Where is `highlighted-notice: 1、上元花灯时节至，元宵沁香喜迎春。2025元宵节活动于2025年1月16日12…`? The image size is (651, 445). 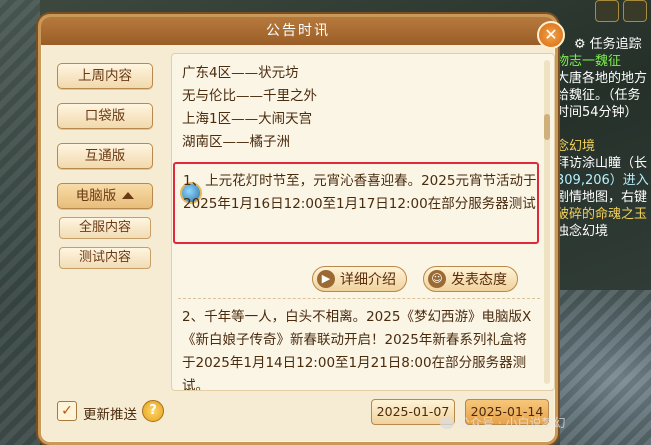
highlighted-notice: 1、上元花灯时节至，元宵沁香喜迎春。2025元宵节活动于2025年1月16日12… is located at coordinates (356, 203).